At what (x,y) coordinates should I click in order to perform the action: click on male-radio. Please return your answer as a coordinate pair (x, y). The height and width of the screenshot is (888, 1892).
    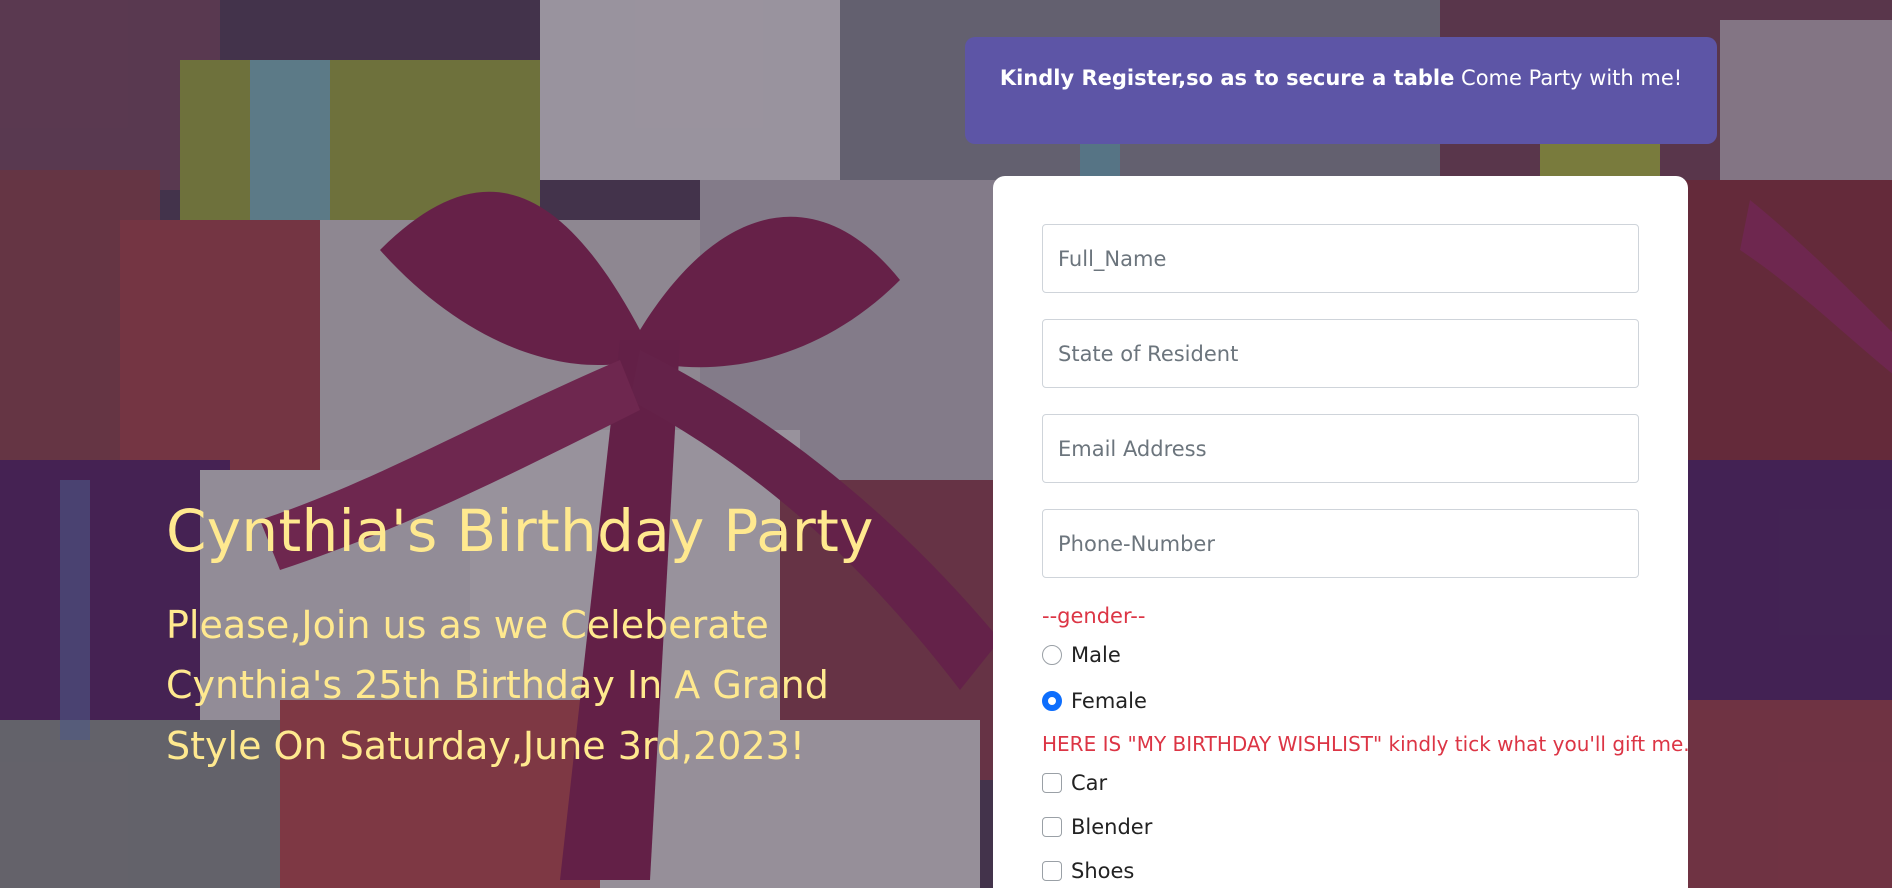
    Looking at the image, I should click on (1052, 655).